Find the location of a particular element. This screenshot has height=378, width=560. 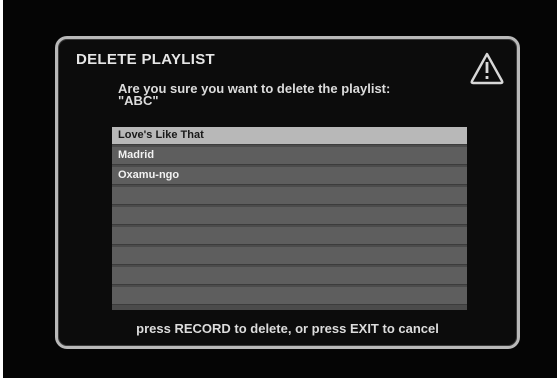

list-item: Love's Like That is located at coordinates (289, 136).